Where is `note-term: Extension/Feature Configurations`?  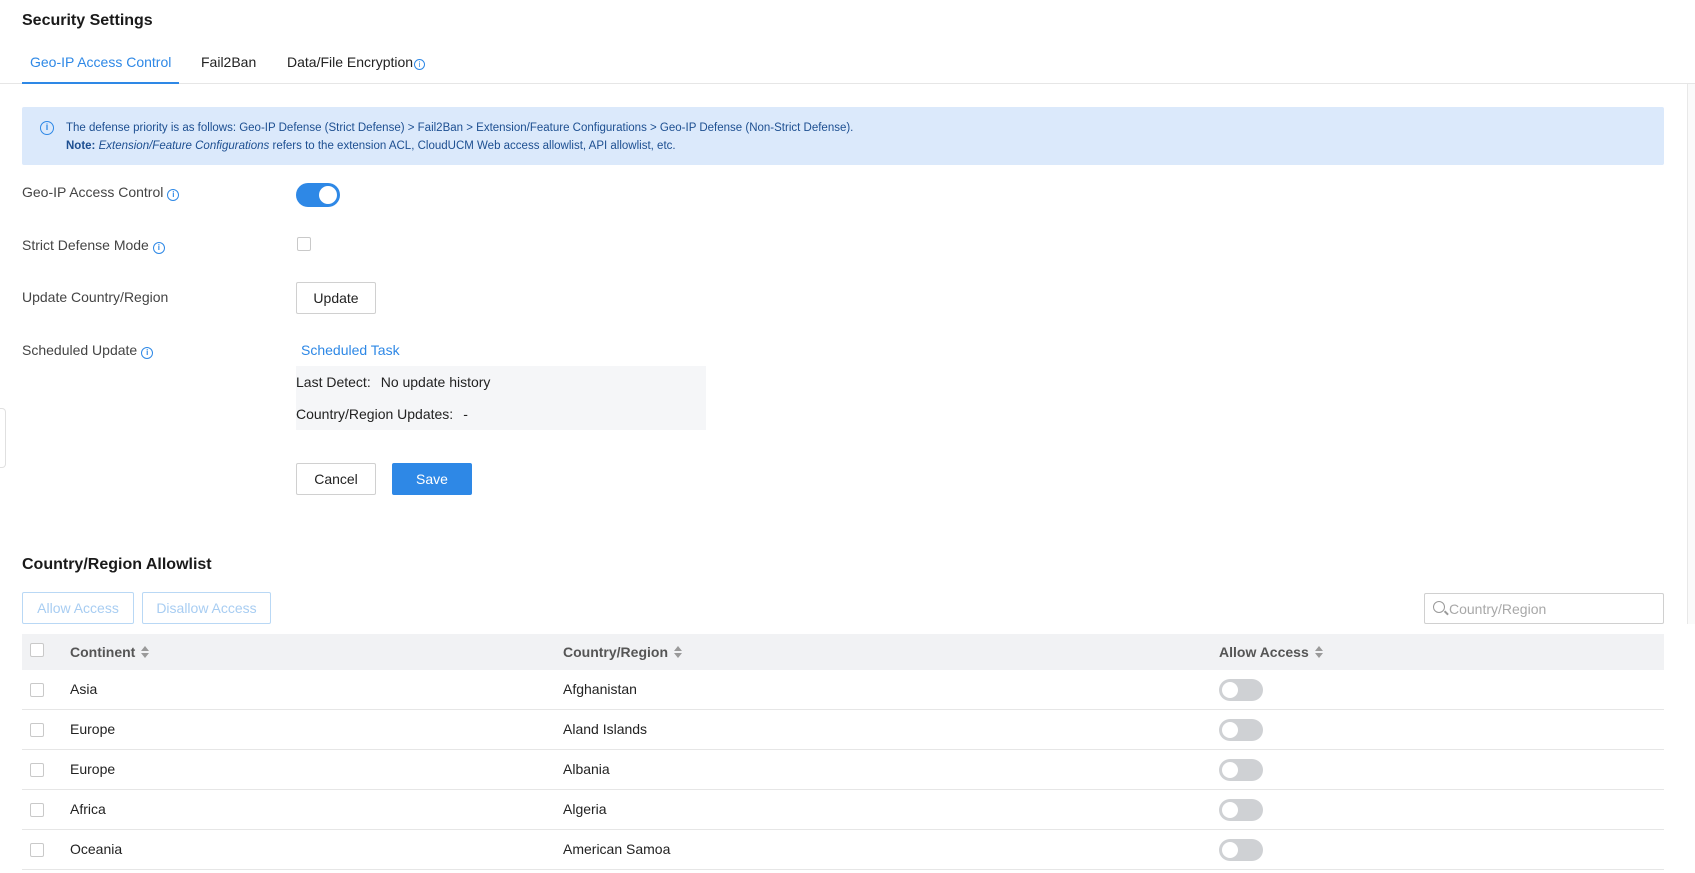
note-term: Extension/Feature Configurations is located at coordinates (184, 146).